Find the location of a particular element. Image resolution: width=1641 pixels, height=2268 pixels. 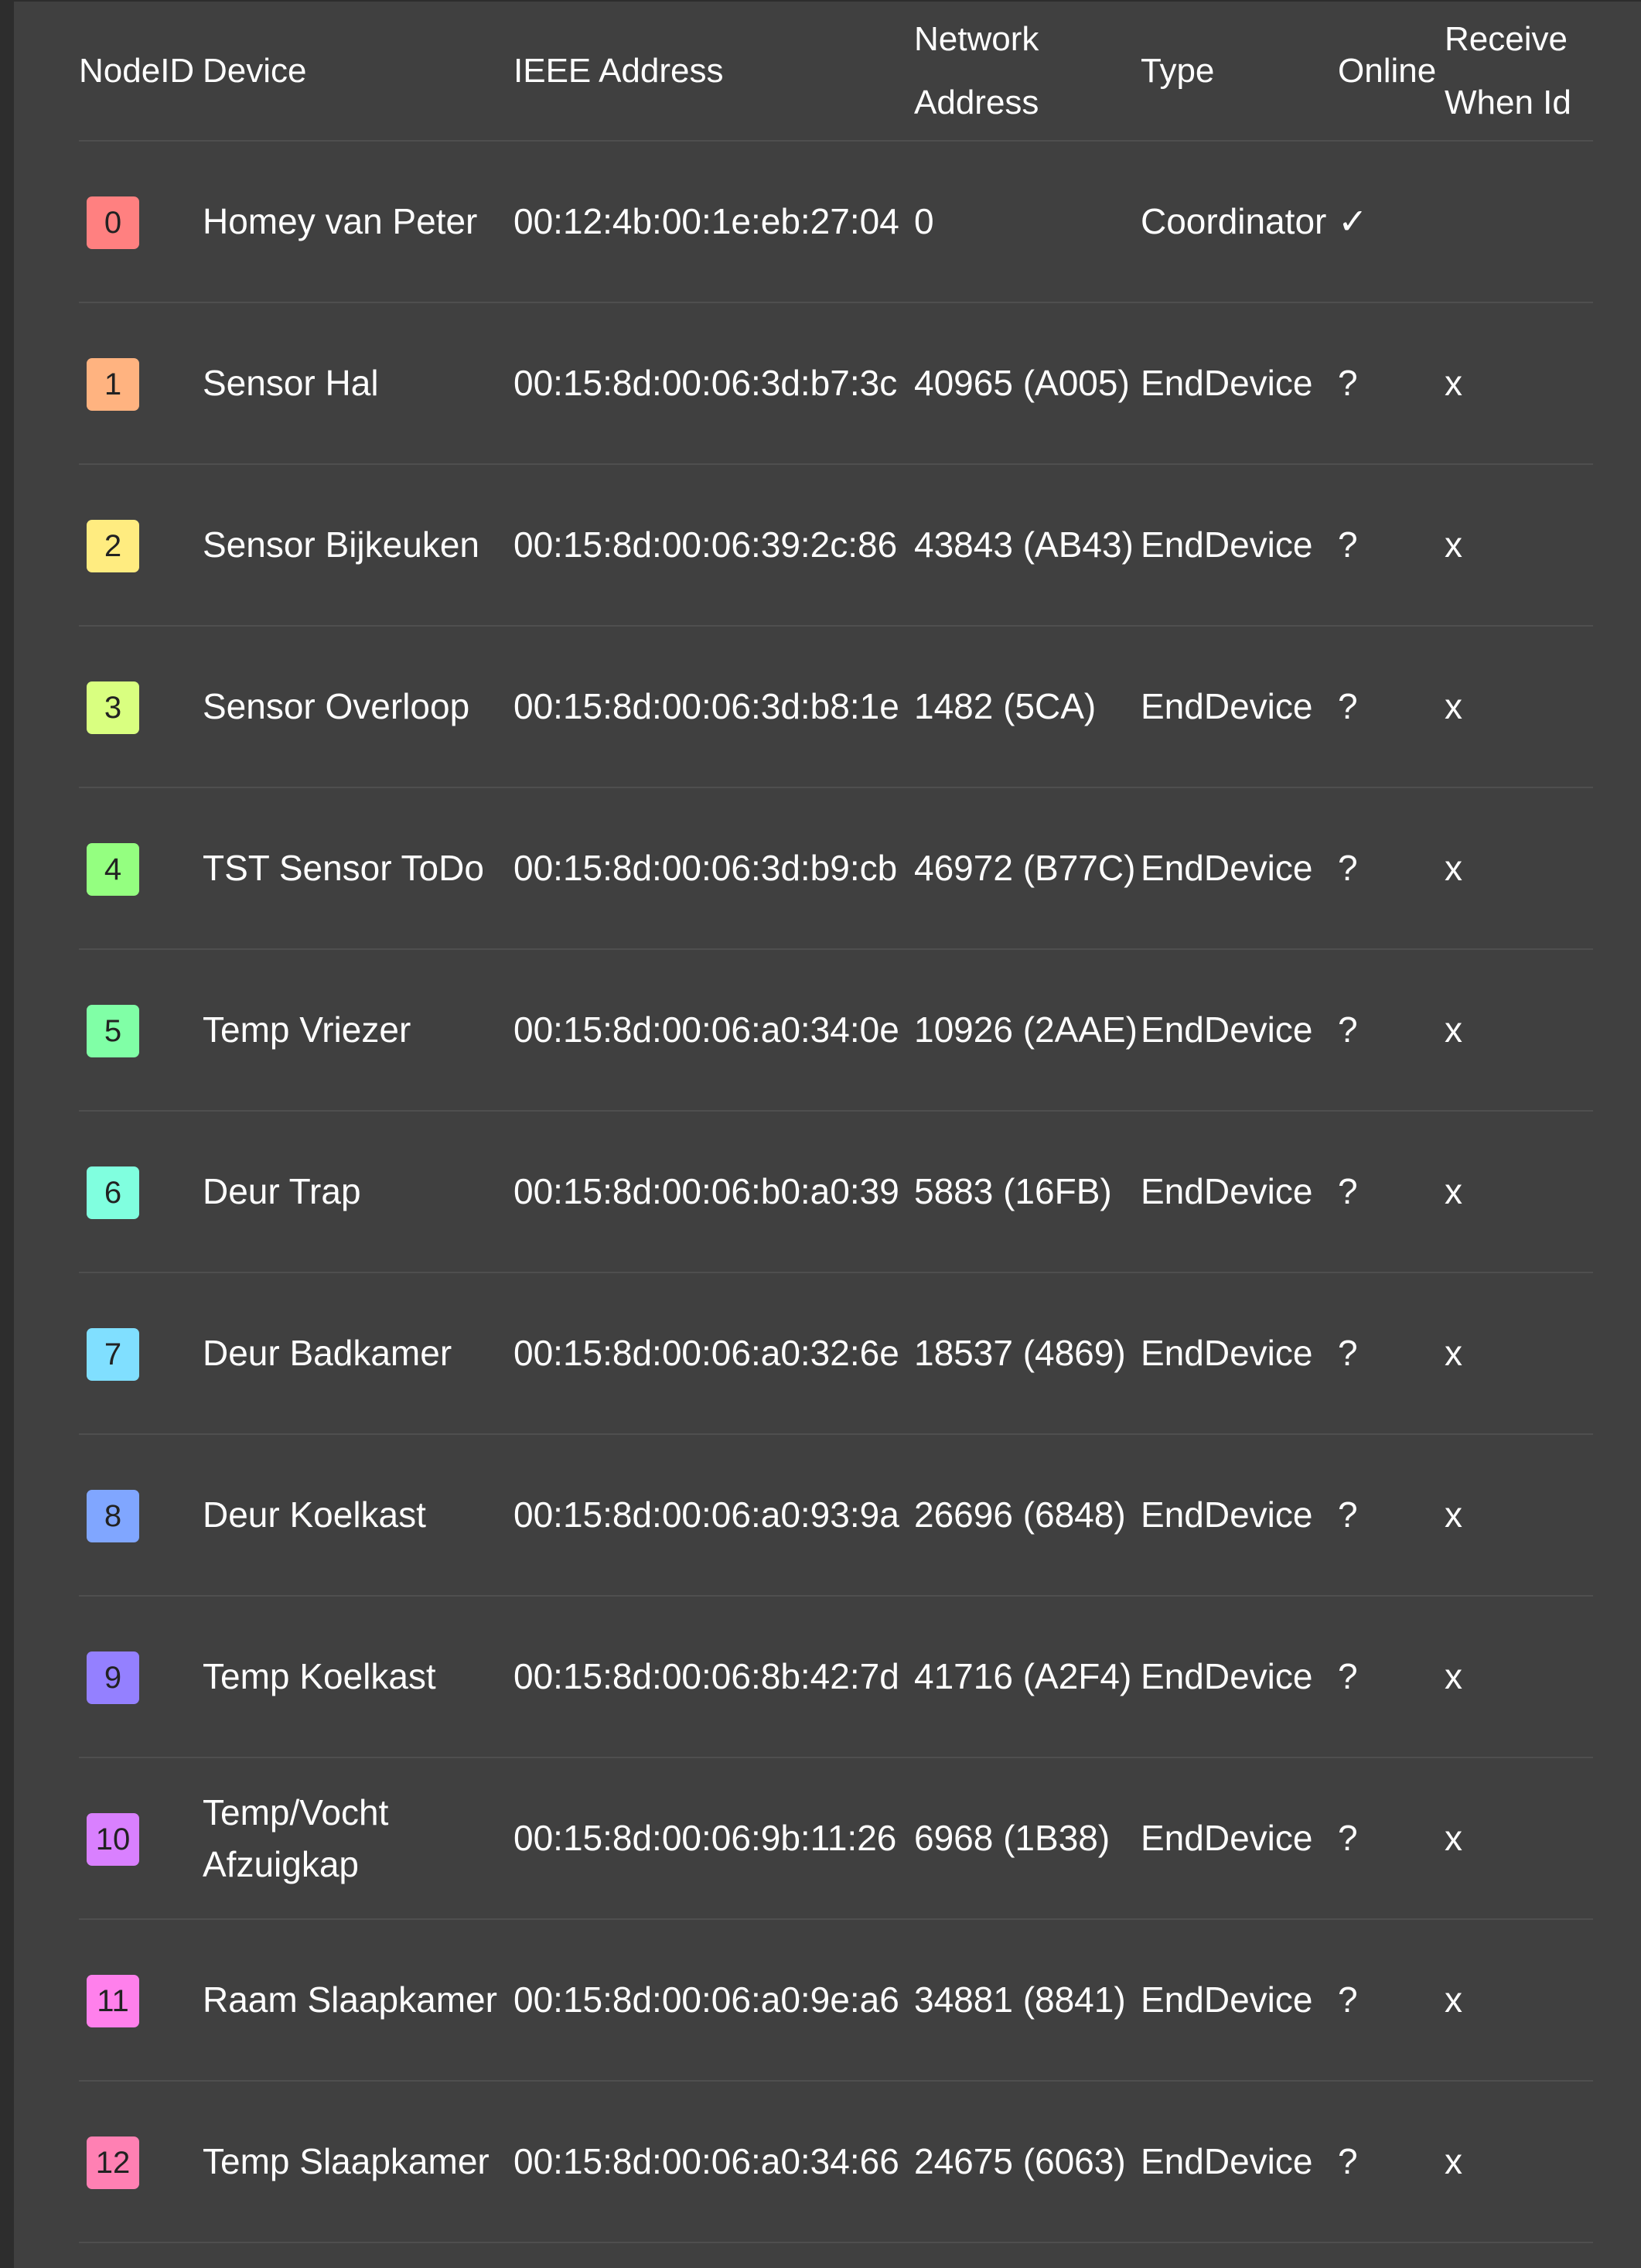

node-id-cell: 9 is located at coordinates (141, 1677).